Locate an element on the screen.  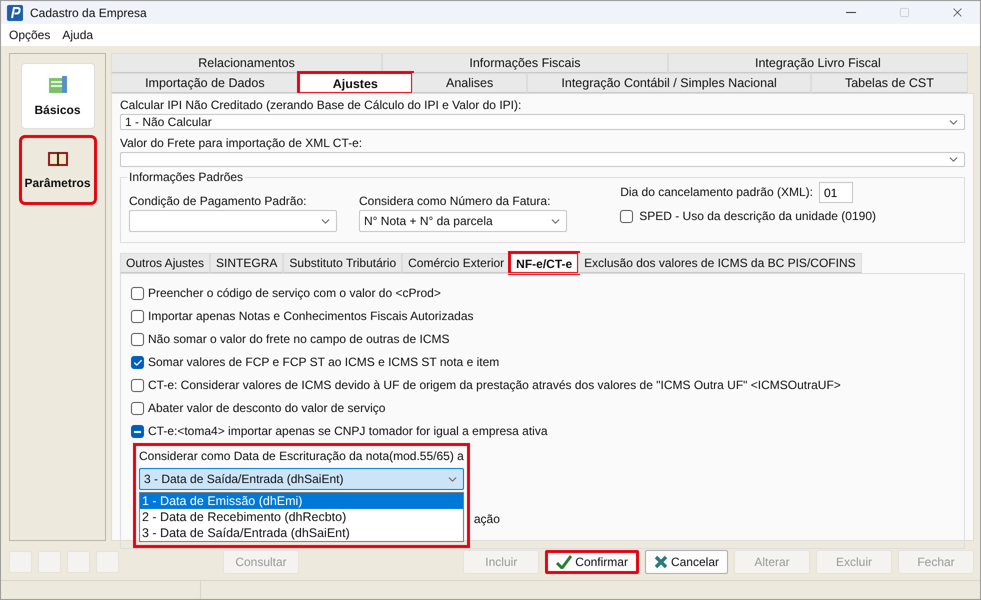
field-label: Considera como Número da Fatura: is located at coordinates (455, 201).